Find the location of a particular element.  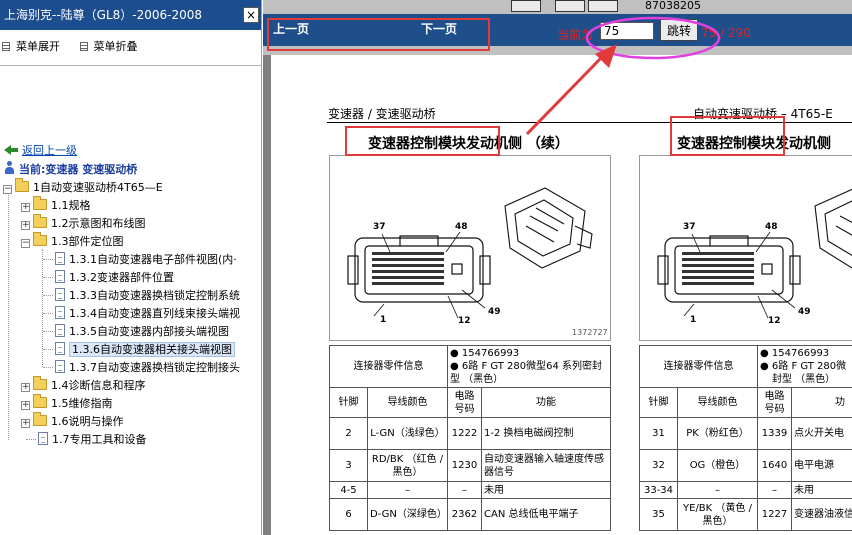

tree-item-label: 1.3部件定位图 is located at coordinates (87, 241).